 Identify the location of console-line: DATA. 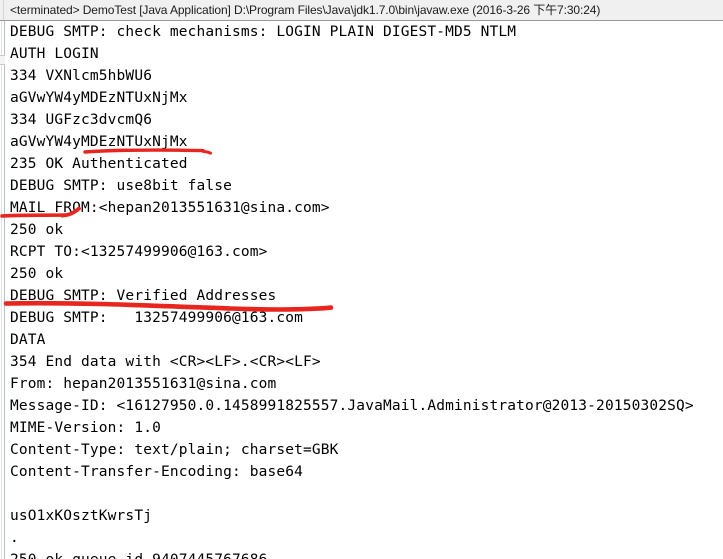
(28, 340).